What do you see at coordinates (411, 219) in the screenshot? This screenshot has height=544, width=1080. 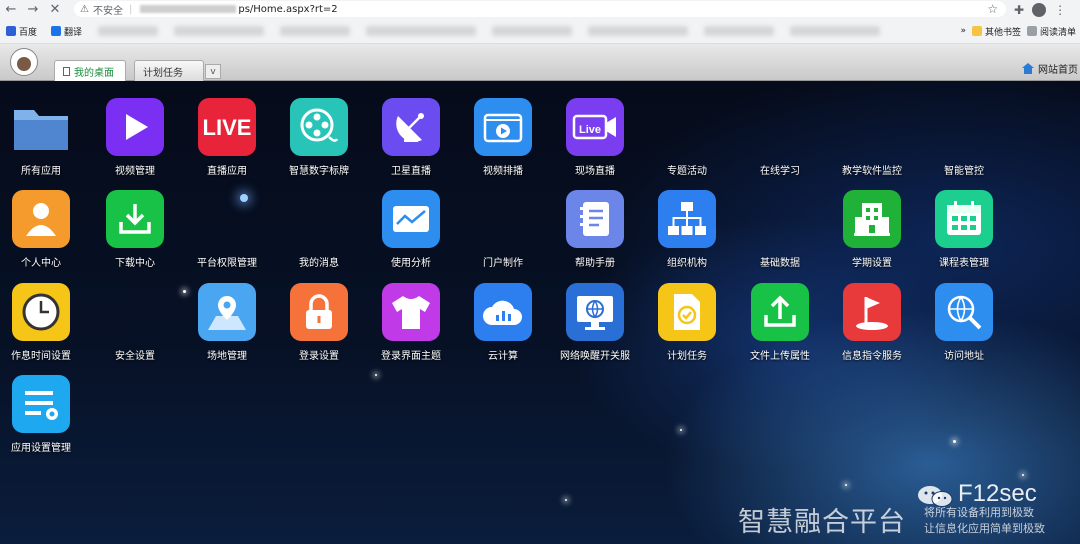 I see `analytics-icon` at bounding box center [411, 219].